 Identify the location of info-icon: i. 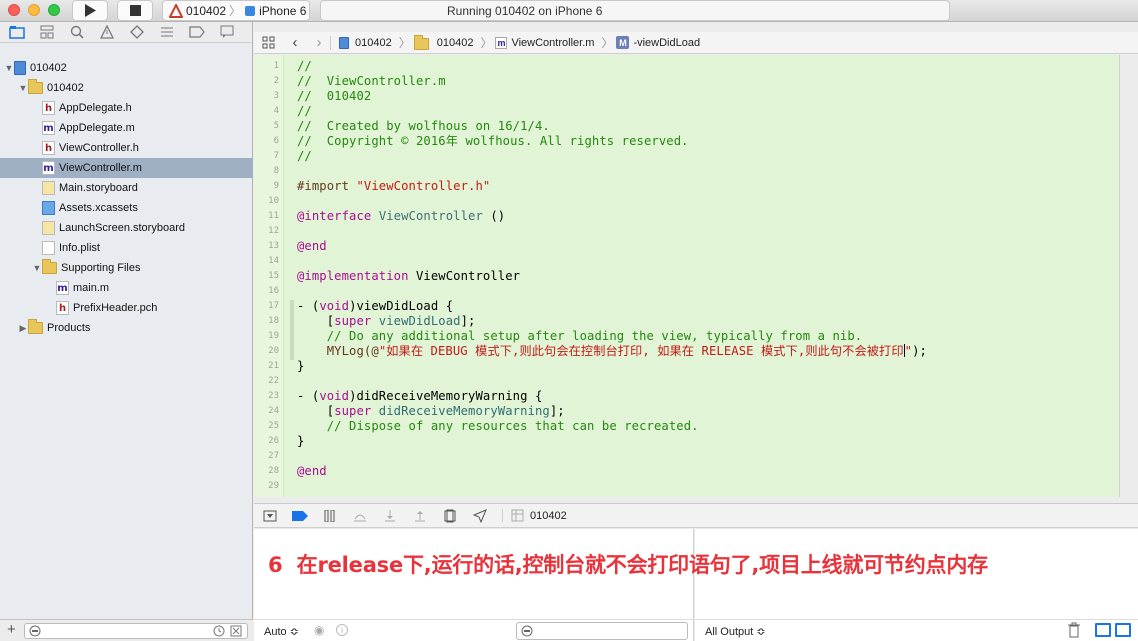
(342, 630).